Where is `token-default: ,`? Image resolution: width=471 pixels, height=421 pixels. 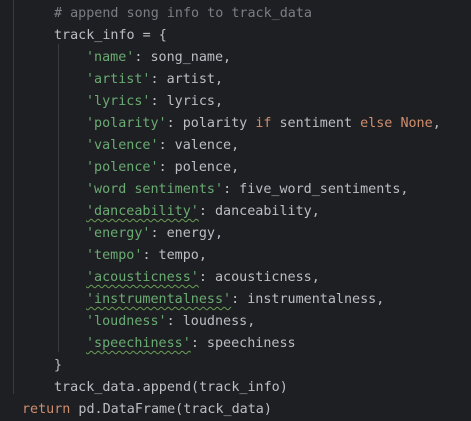
token-default: , is located at coordinates (436, 123).